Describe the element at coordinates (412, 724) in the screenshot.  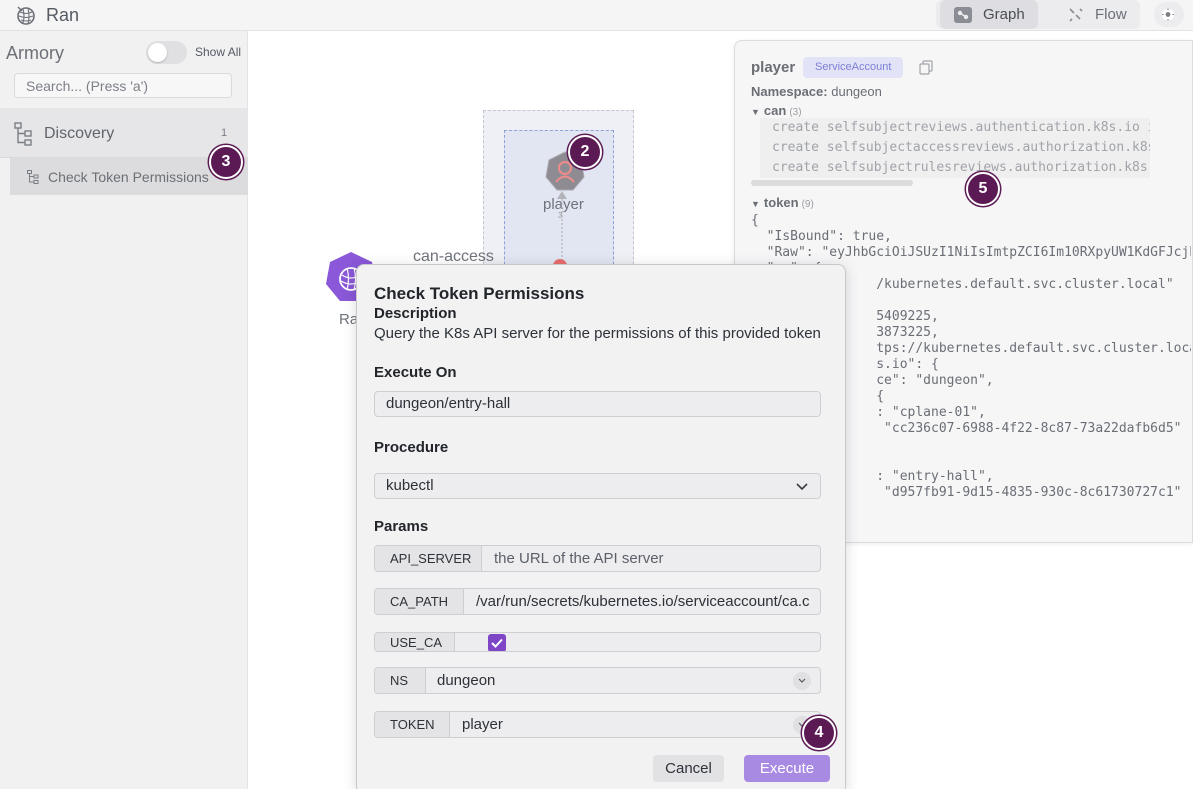
I see `param-key: TOKEN` at that location.